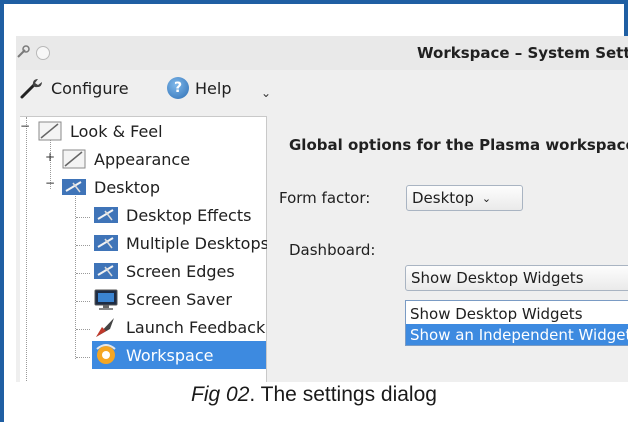 This screenshot has height=422, width=628. What do you see at coordinates (106, 243) in the screenshot?
I see `multiple-desktops-icon` at bounding box center [106, 243].